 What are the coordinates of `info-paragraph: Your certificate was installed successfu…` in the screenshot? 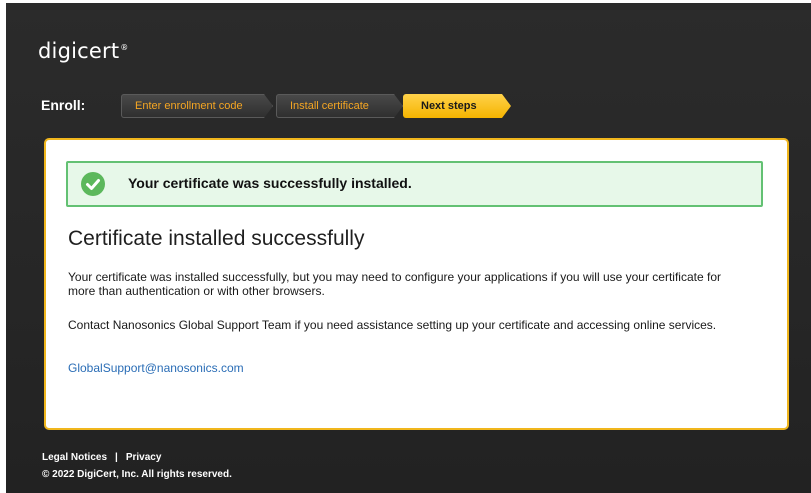 It's located at (394, 284).